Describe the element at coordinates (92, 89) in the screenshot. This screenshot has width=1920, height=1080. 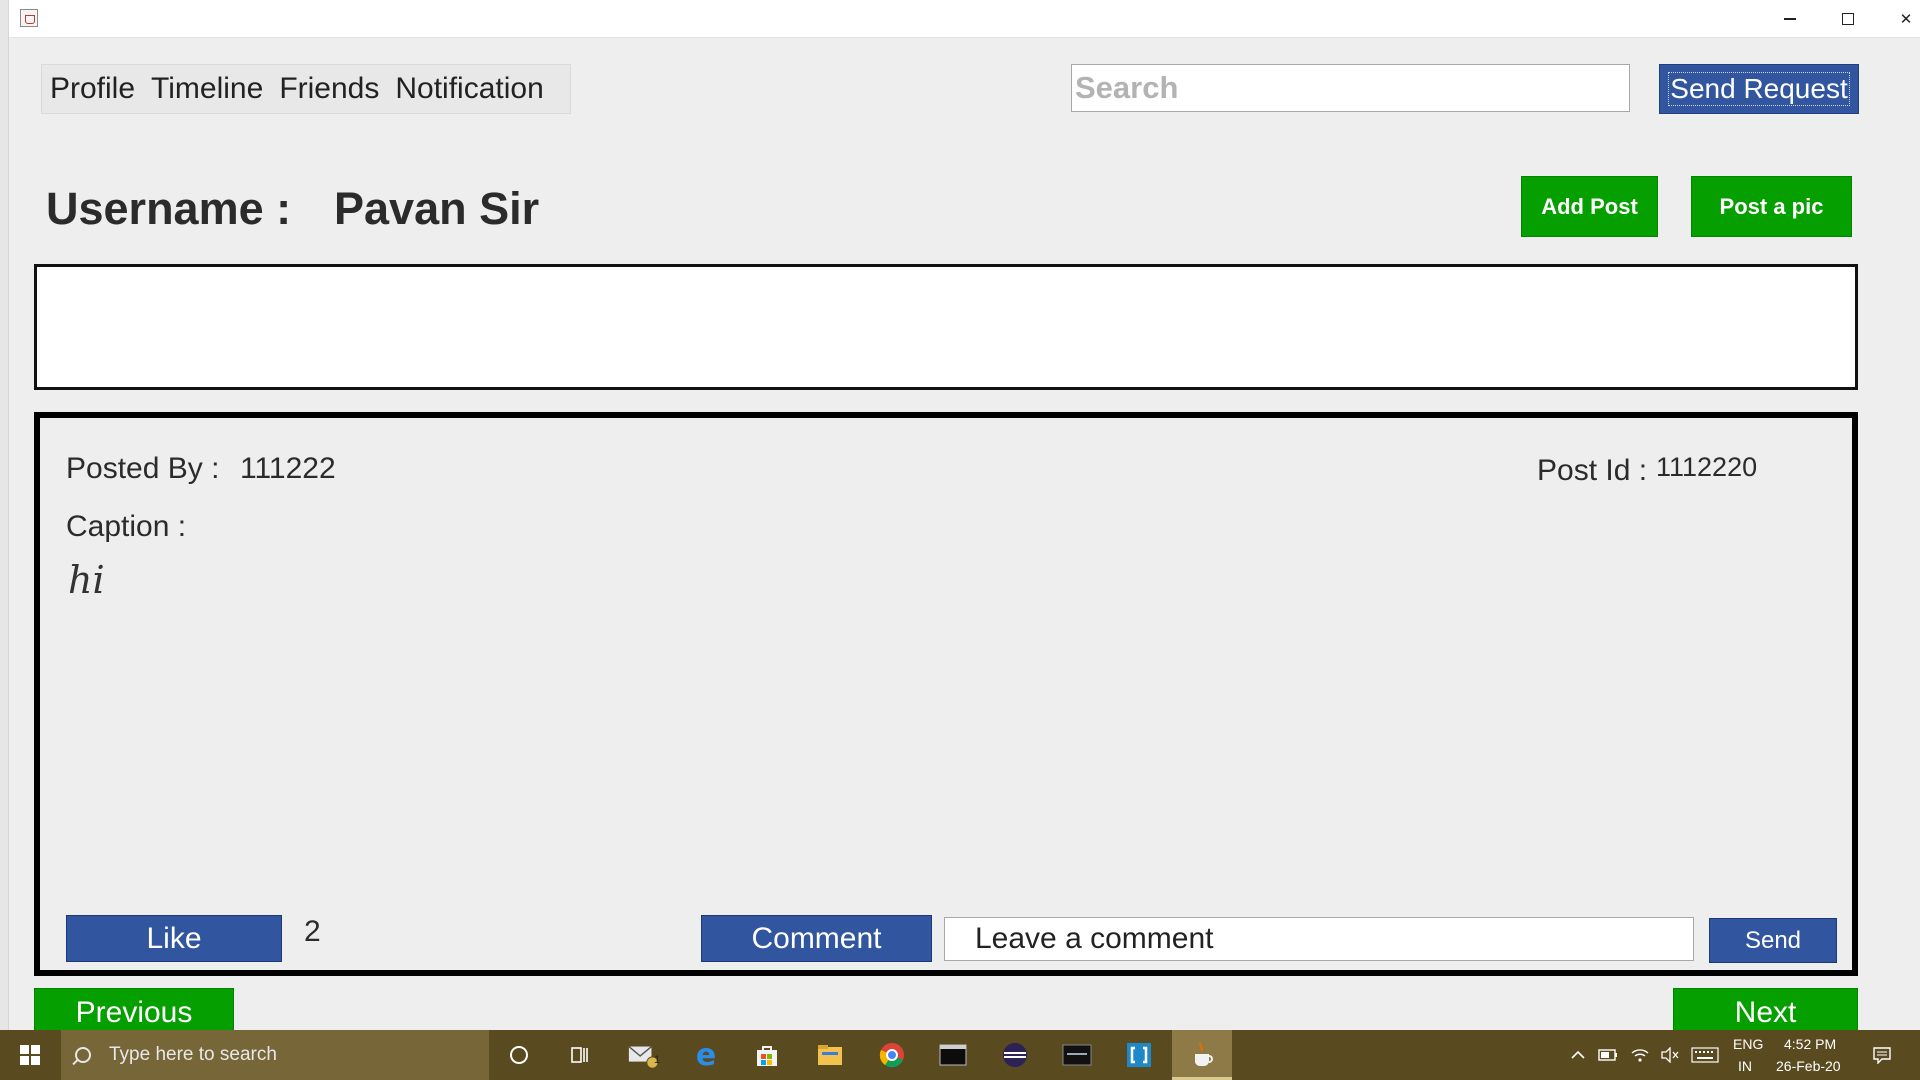
I see `menu-profile: Profile` at that location.